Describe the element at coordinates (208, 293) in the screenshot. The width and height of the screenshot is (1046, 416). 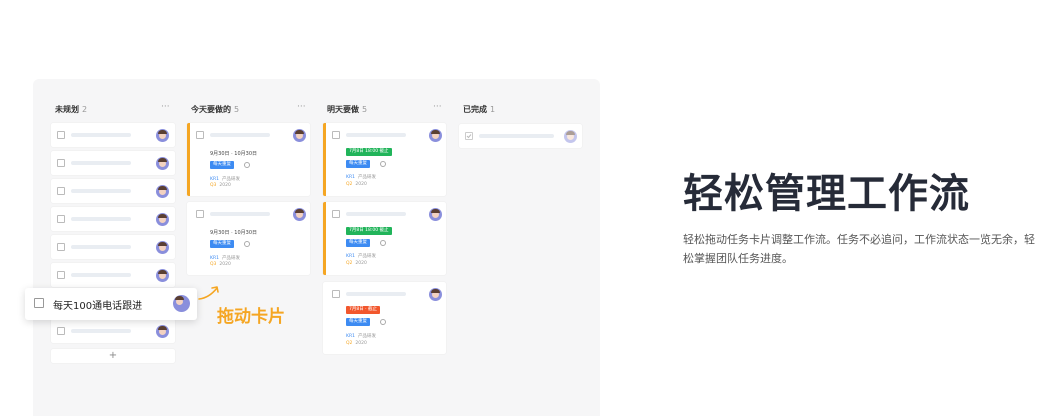
I see `drag-arrow-icon` at that location.